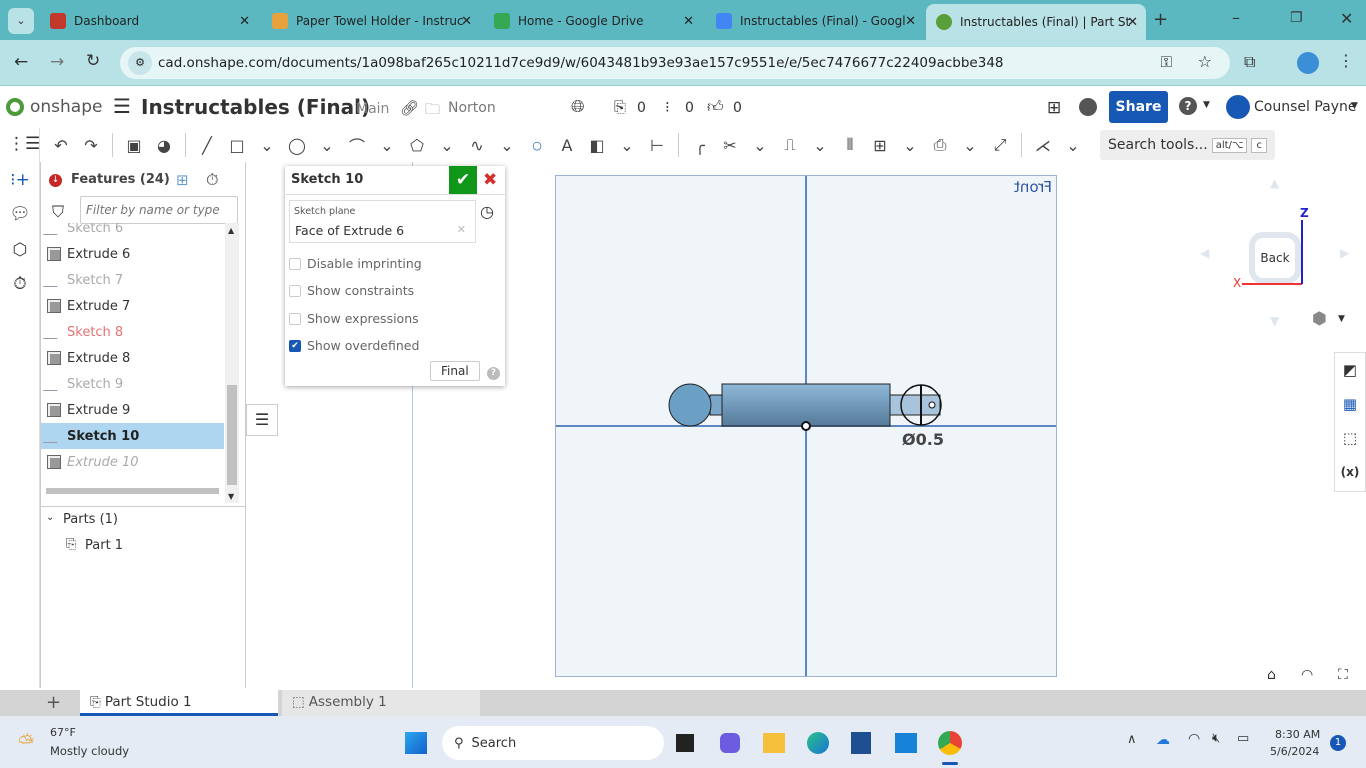 Image resolution: width=1366 pixels, height=768 pixels. I want to click on onshape-logo-text: onshape, so click(66, 107).